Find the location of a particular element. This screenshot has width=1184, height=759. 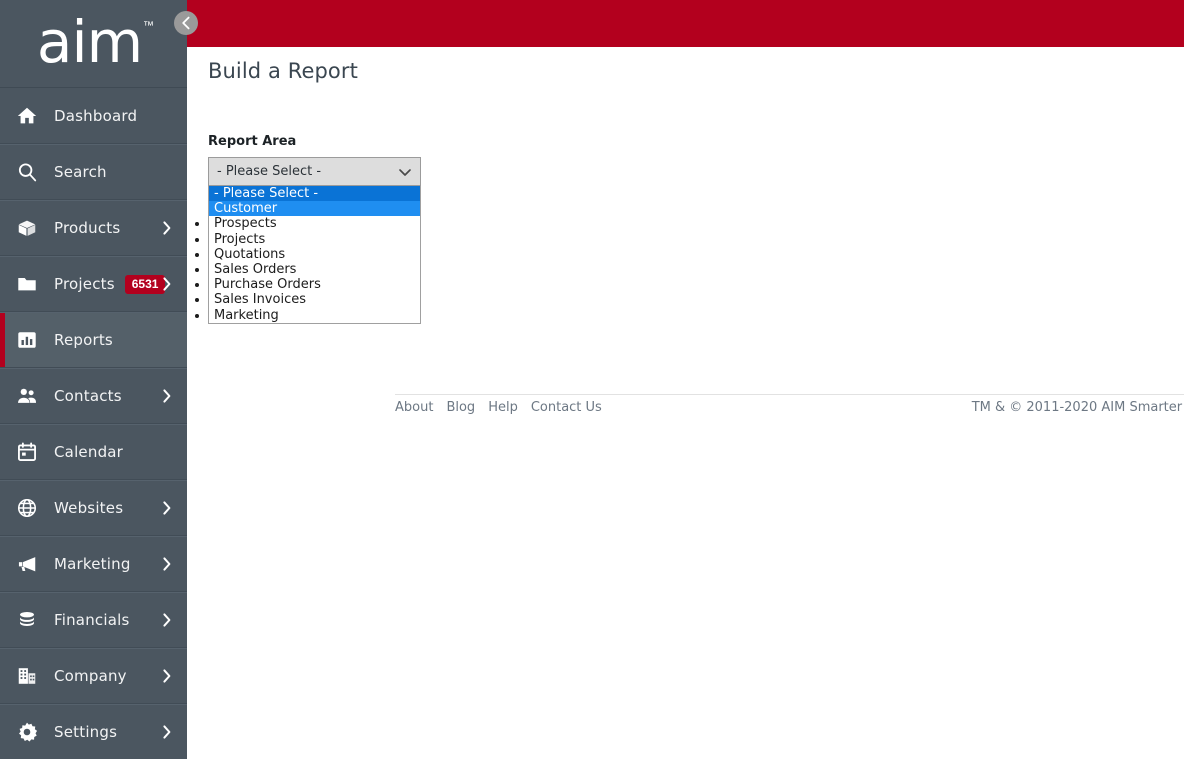

report-area-label: Report Area is located at coordinates (252, 141).